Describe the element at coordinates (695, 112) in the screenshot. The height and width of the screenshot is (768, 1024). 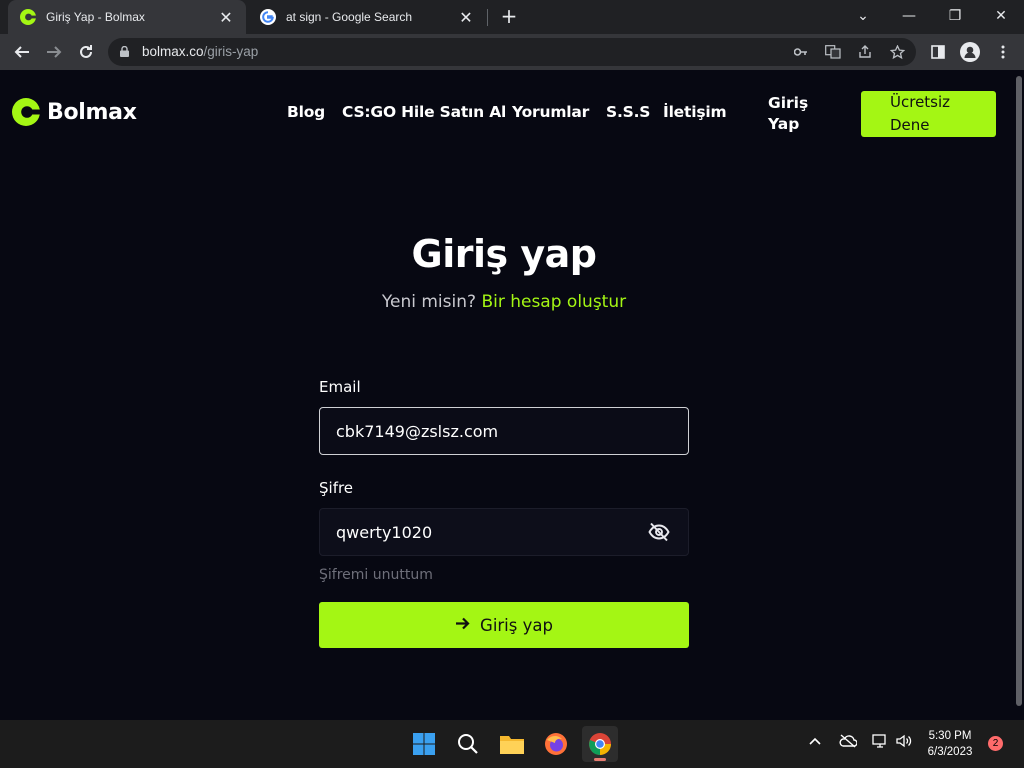
I see `nav-contact: İletişim` at that location.